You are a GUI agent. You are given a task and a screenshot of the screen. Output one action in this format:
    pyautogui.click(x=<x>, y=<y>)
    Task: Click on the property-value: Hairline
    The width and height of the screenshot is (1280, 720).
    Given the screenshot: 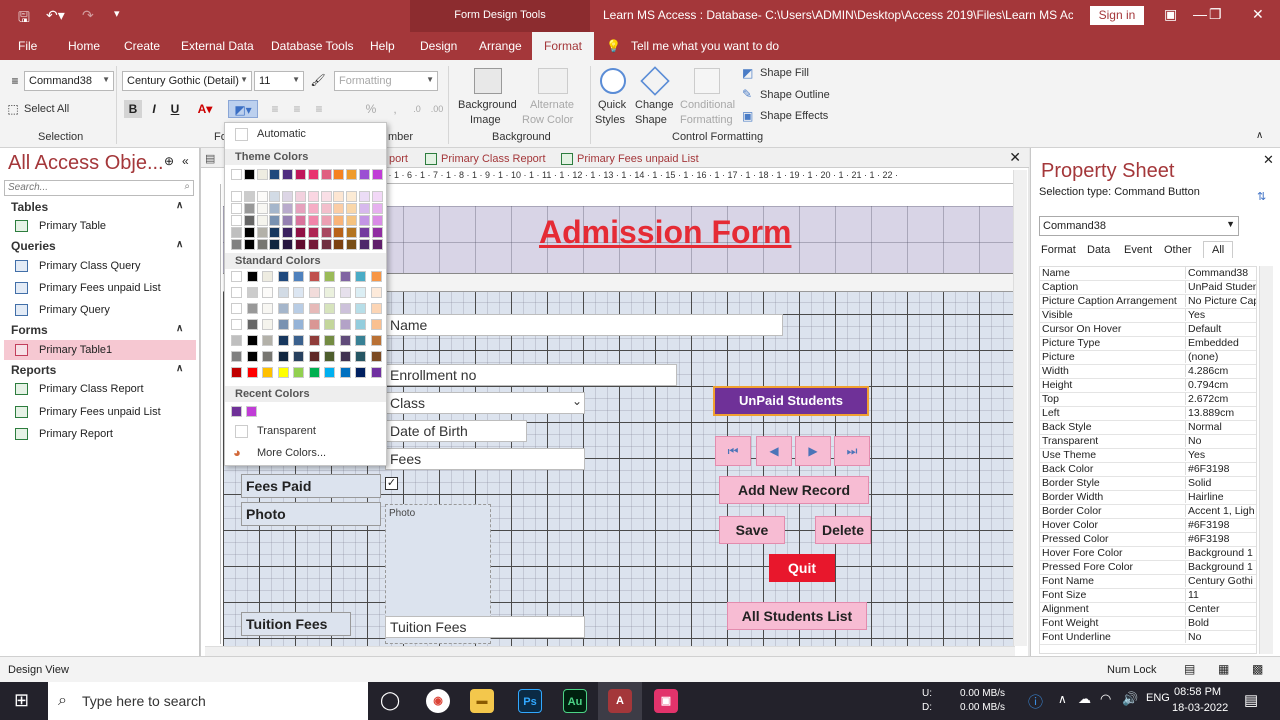 What is the action you would take?
    pyautogui.click(x=1220, y=497)
    